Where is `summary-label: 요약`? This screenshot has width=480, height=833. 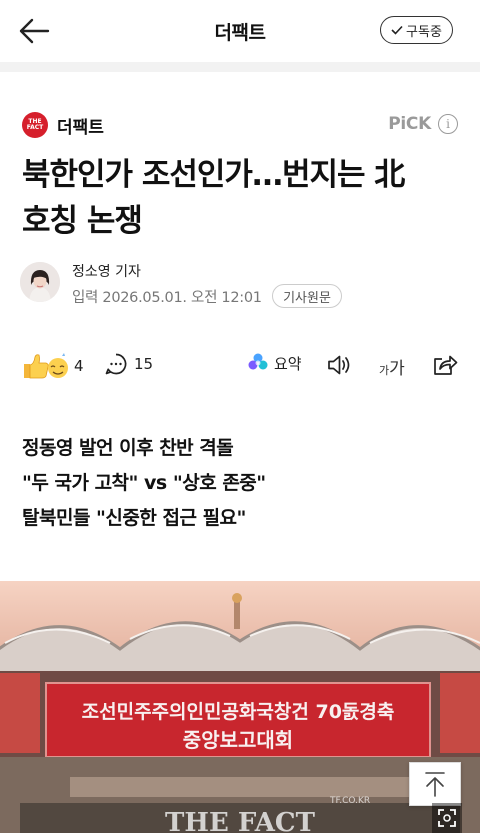 summary-label: 요약 is located at coordinates (288, 363).